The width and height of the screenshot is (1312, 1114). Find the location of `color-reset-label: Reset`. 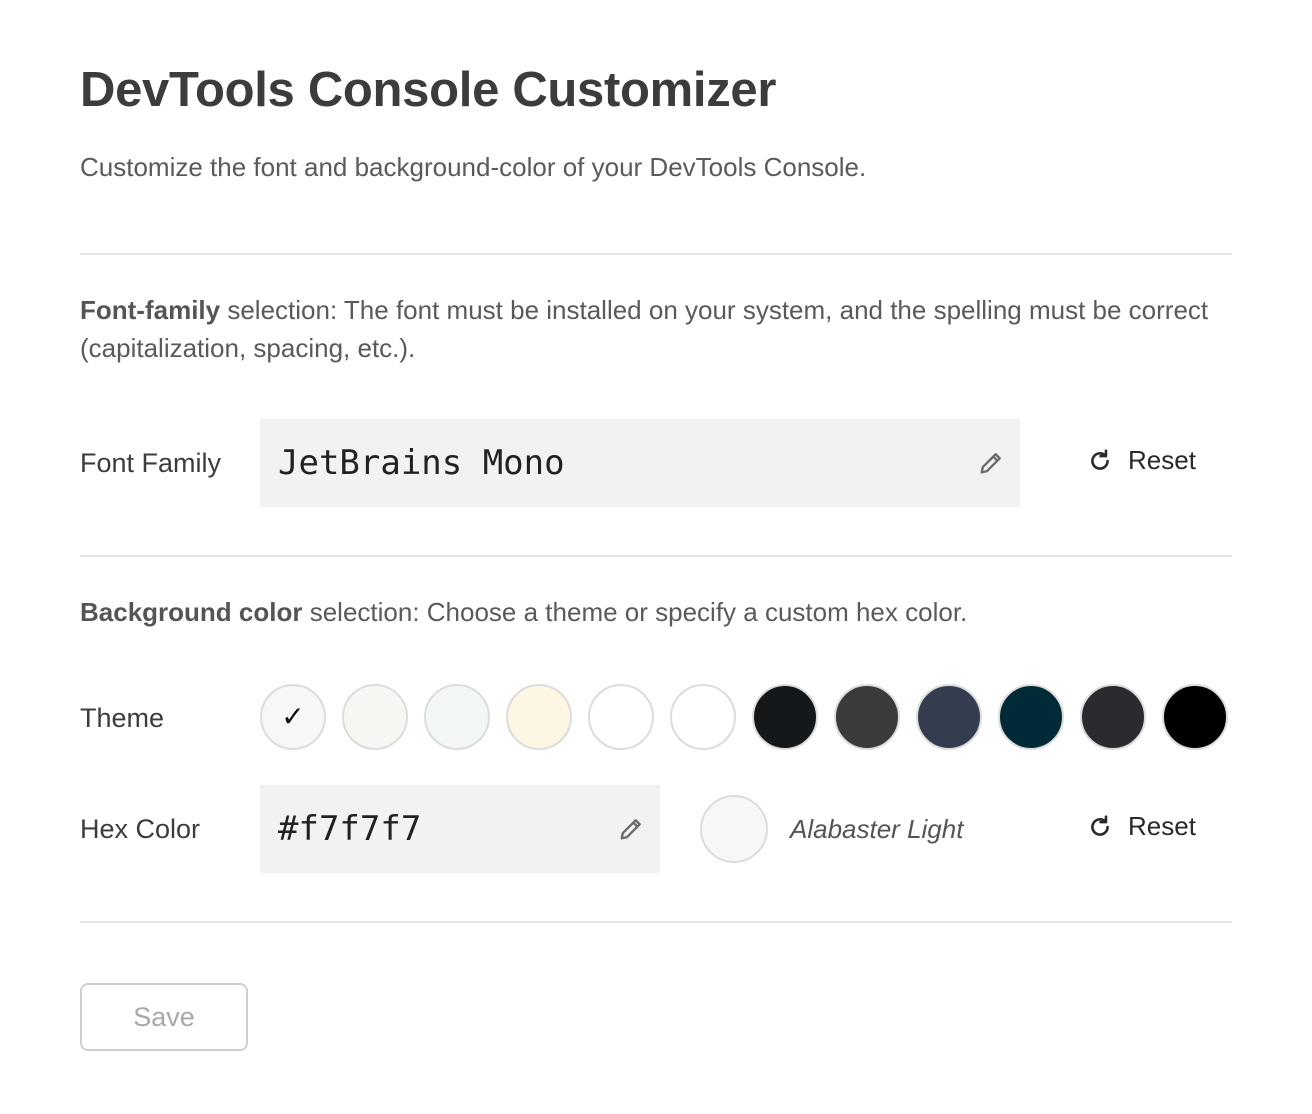

color-reset-label: Reset is located at coordinates (1162, 826).